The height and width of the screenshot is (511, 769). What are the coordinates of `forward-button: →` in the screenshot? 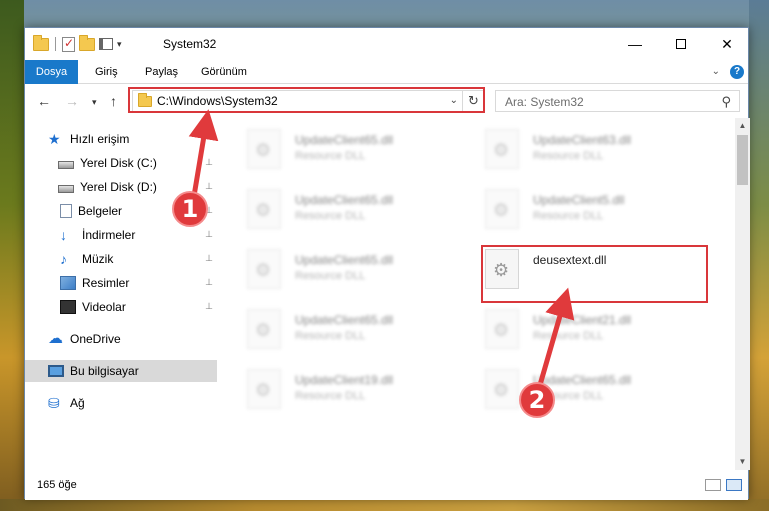 It's located at (72, 101).